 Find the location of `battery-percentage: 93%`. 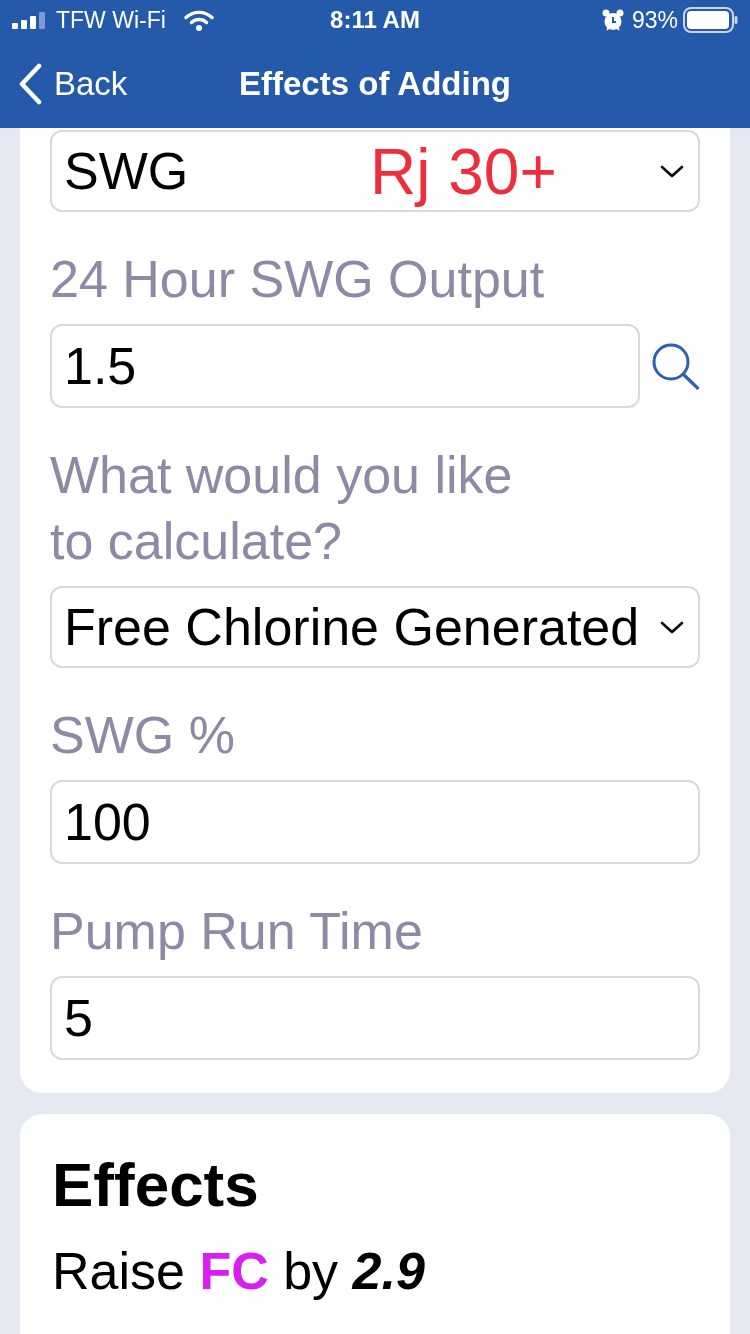

battery-percentage: 93% is located at coordinates (654, 20).